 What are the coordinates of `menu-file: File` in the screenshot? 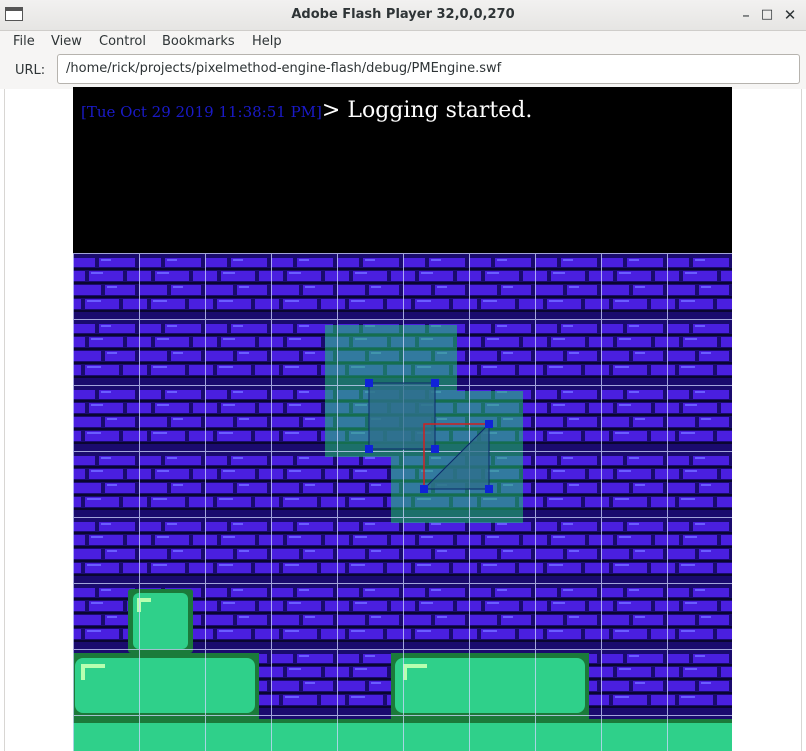 It's located at (24, 41).